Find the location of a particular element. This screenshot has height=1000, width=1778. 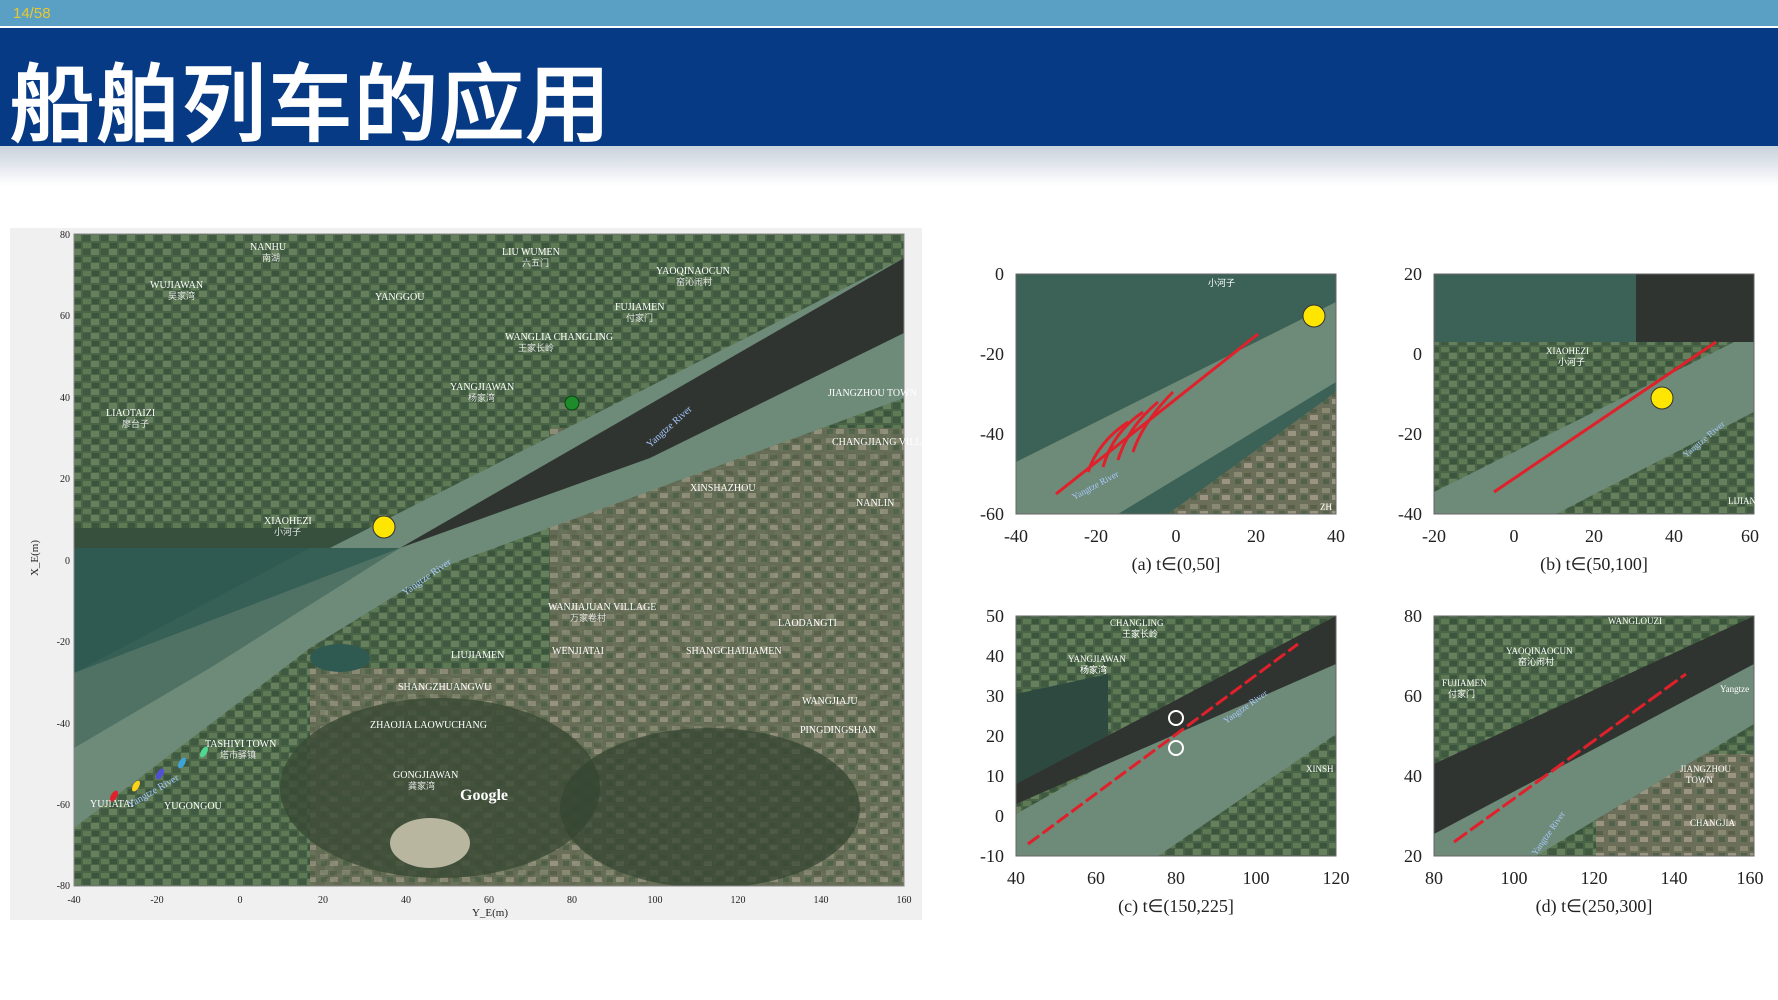

subplot-map-label: FUJIAMEN is located at coordinates (1464, 683).